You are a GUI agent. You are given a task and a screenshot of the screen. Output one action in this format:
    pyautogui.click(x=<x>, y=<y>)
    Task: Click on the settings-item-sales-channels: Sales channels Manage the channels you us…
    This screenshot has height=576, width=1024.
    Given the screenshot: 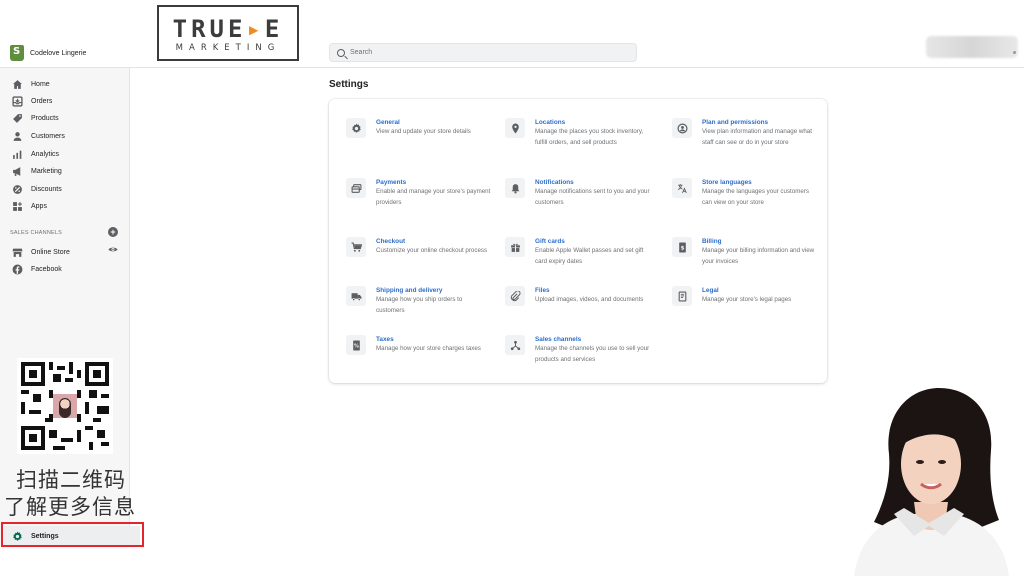 What is the action you would take?
    pyautogui.click(x=580, y=350)
    